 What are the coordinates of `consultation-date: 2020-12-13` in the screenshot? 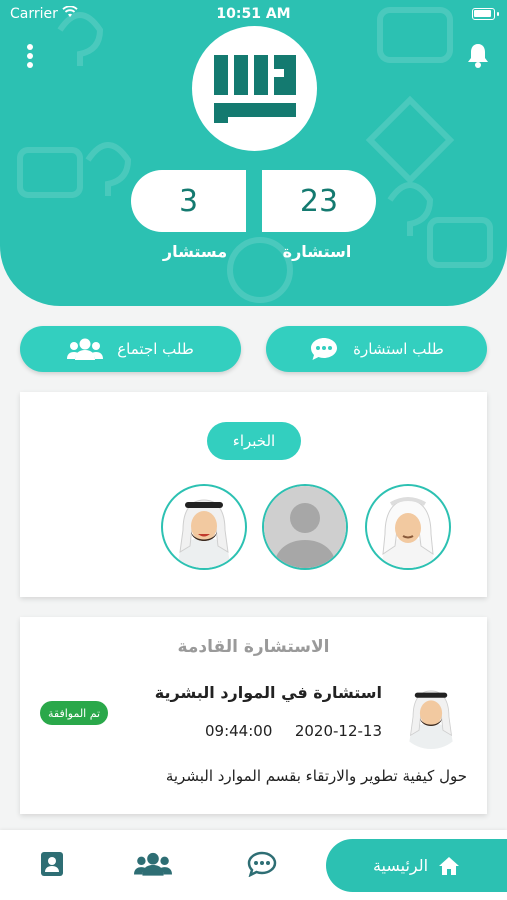 It's located at (338, 731).